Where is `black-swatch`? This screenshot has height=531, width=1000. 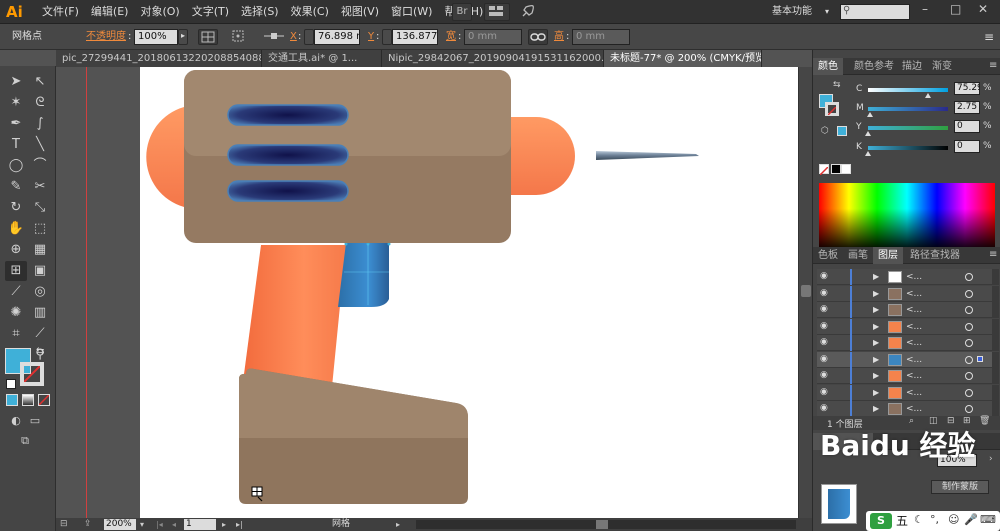
black-swatch is located at coordinates (836, 169).